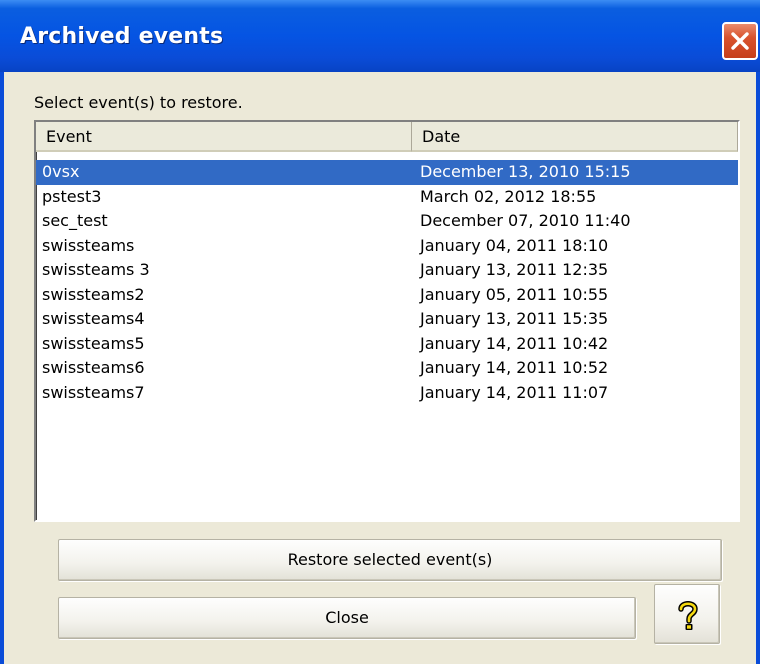  I want to click on close-icon, so click(740, 41).